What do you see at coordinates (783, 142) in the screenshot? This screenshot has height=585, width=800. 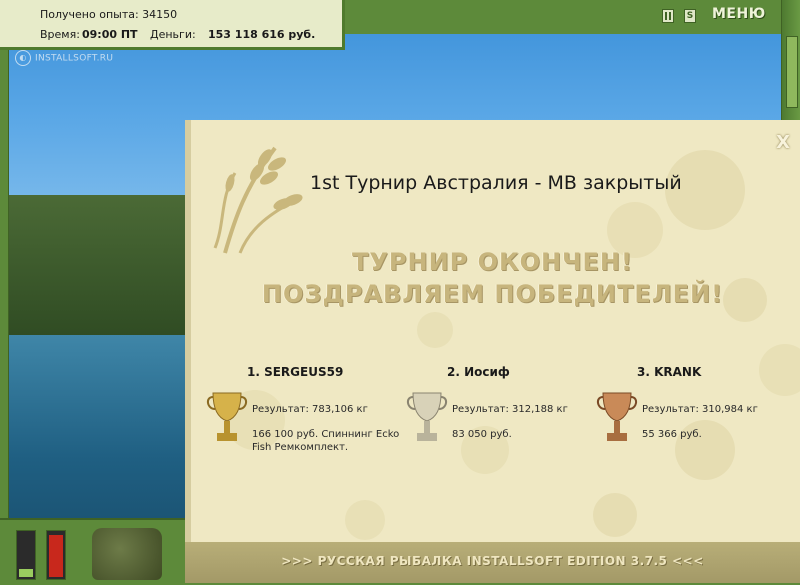 I see `close-button: X` at bounding box center [783, 142].